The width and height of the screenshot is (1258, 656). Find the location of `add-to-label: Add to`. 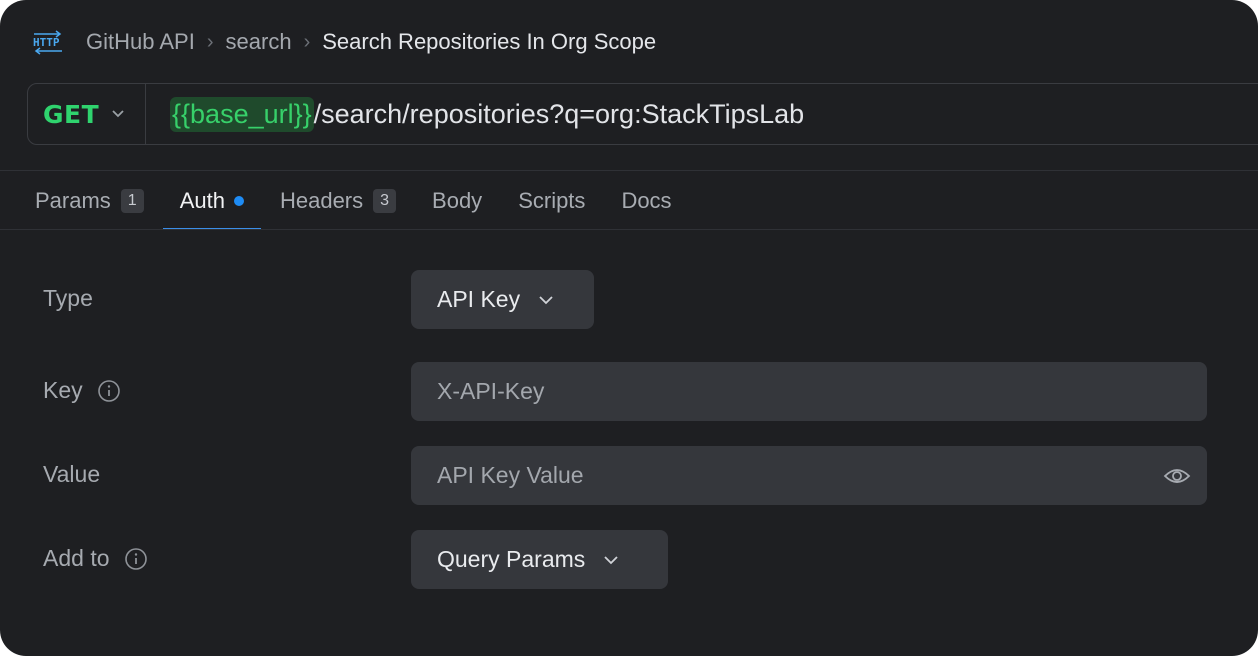

add-to-label: Add to is located at coordinates (95, 558).